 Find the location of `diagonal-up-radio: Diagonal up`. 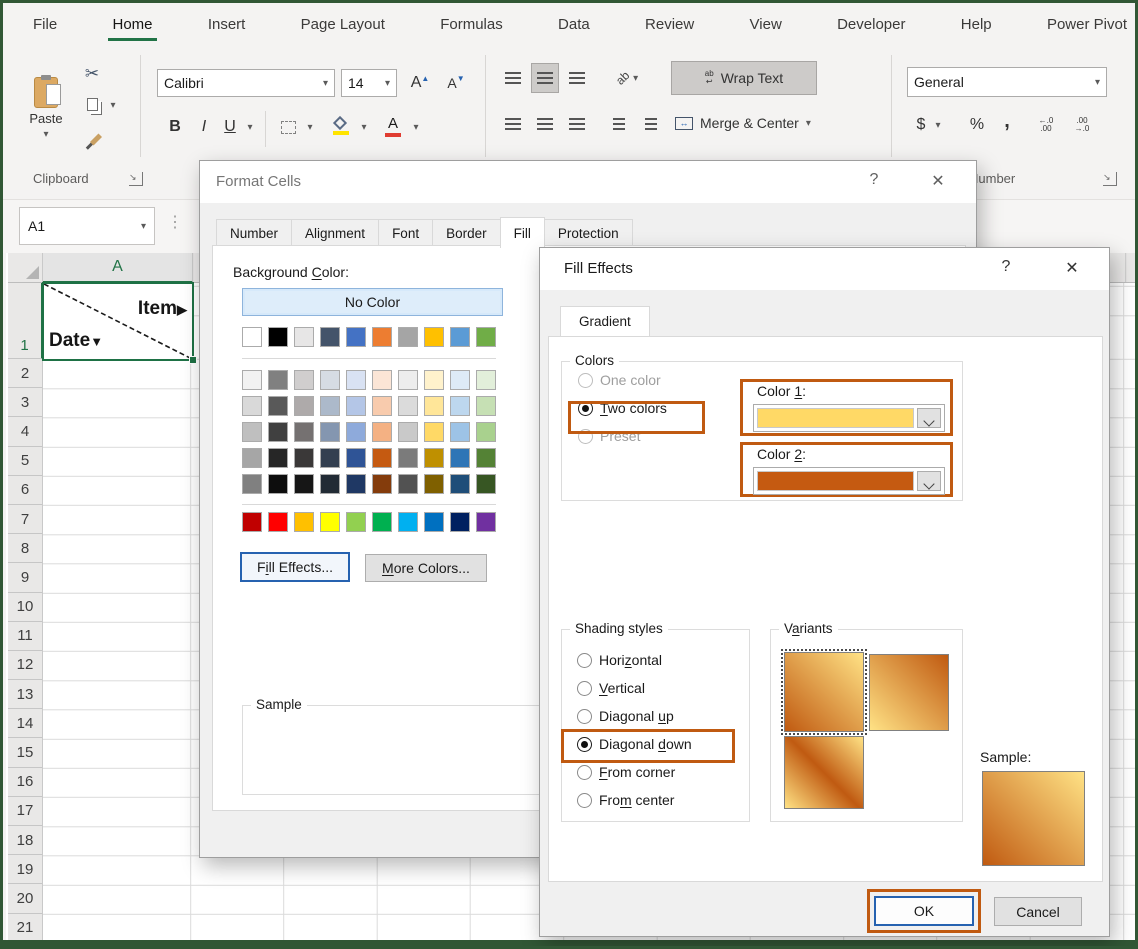

diagonal-up-radio: Diagonal up is located at coordinates (625, 716).